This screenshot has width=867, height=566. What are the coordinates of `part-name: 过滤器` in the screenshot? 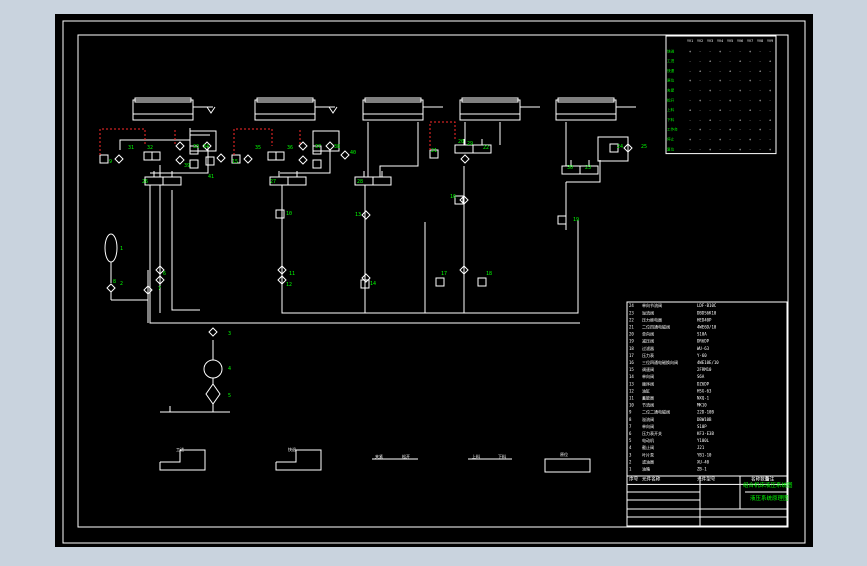 It's located at (648, 348).